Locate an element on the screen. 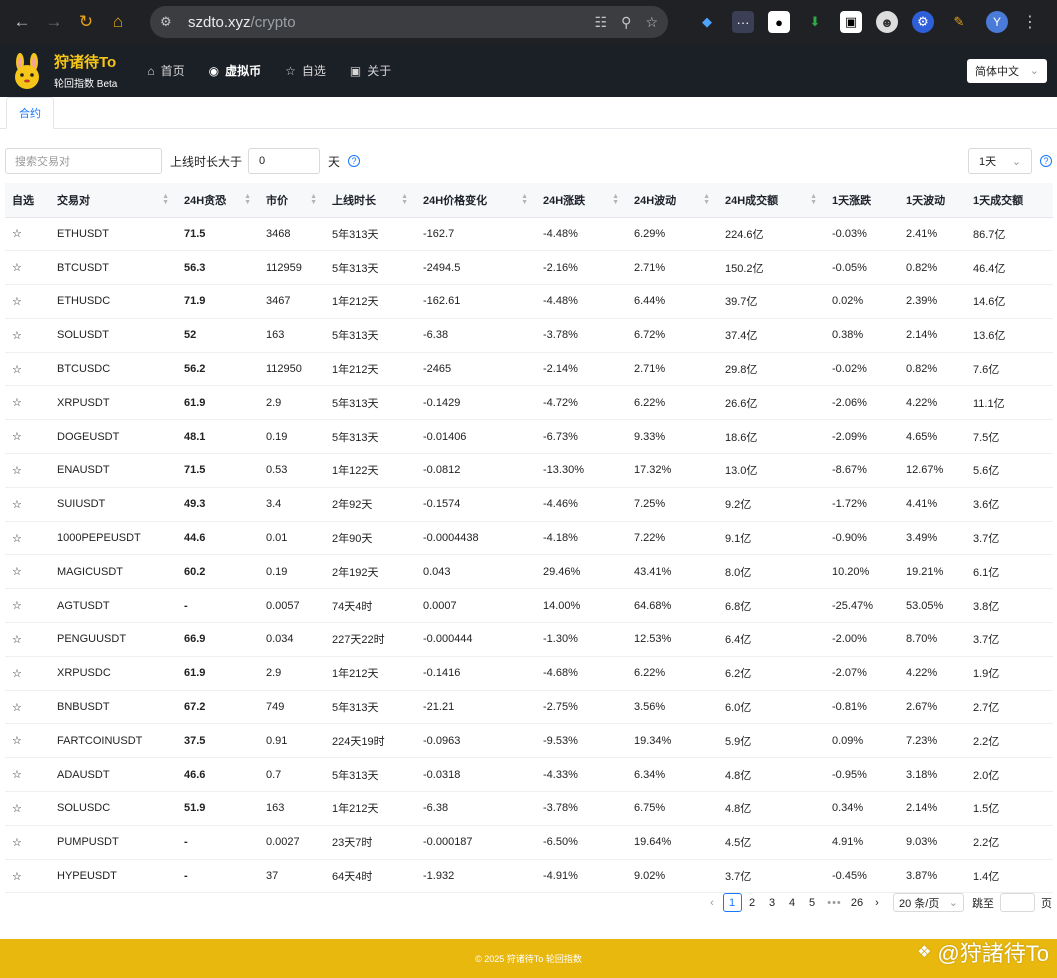 The height and width of the screenshot is (978, 1057). help-icon: ? is located at coordinates (354, 161).